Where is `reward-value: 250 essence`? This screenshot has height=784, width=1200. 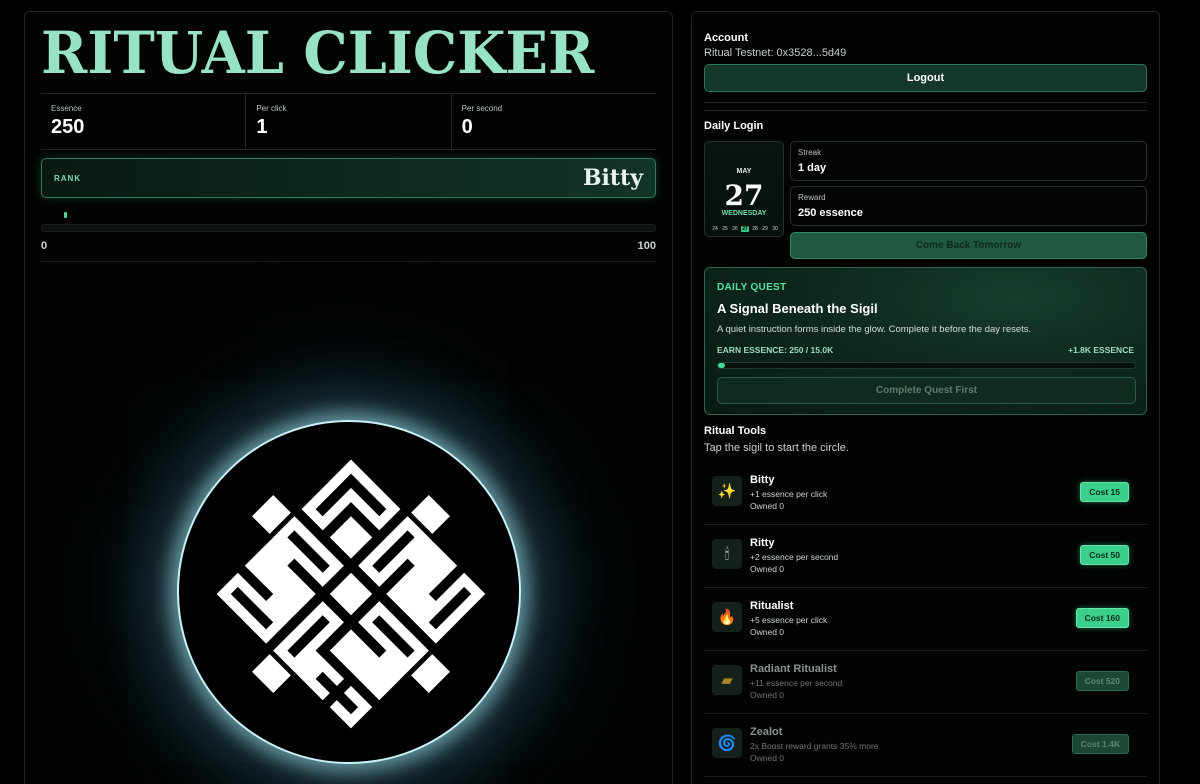
reward-value: 250 essence is located at coordinates (830, 213).